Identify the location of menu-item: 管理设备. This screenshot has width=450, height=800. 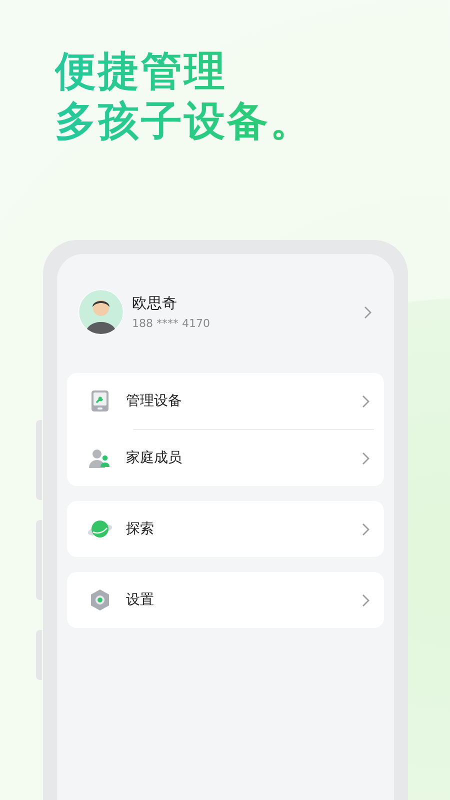
(225, 401).